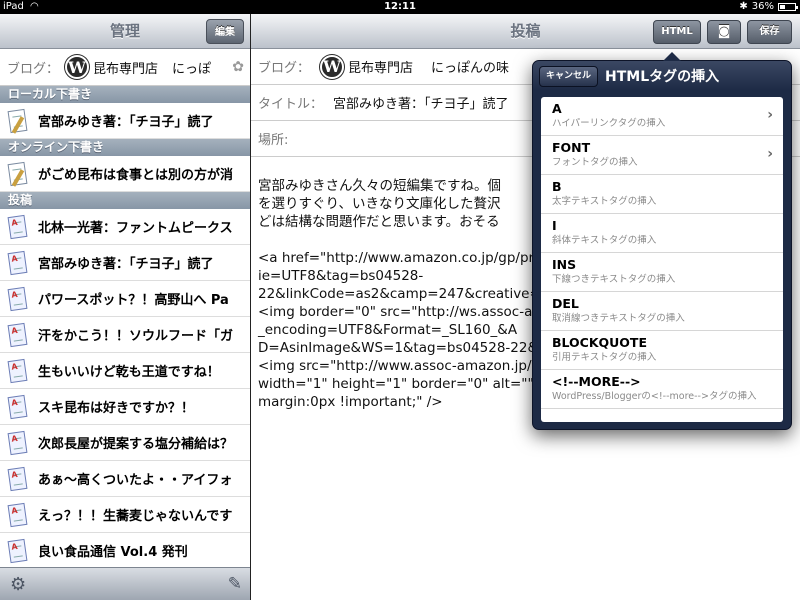  What do you see at coordinates (116, 408) in the screenshot?
I see `list-item-title: スキ昆布は好きですか？！` at bounding box center [116, 408].